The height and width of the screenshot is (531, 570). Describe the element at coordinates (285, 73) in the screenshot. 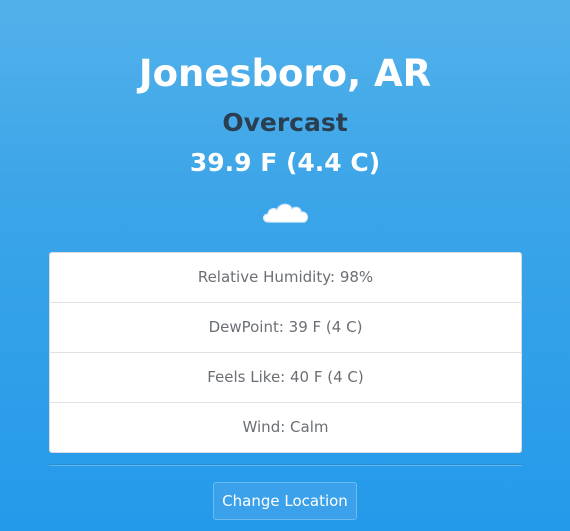

I see `location-title: Jonesboro, AR` at that location.